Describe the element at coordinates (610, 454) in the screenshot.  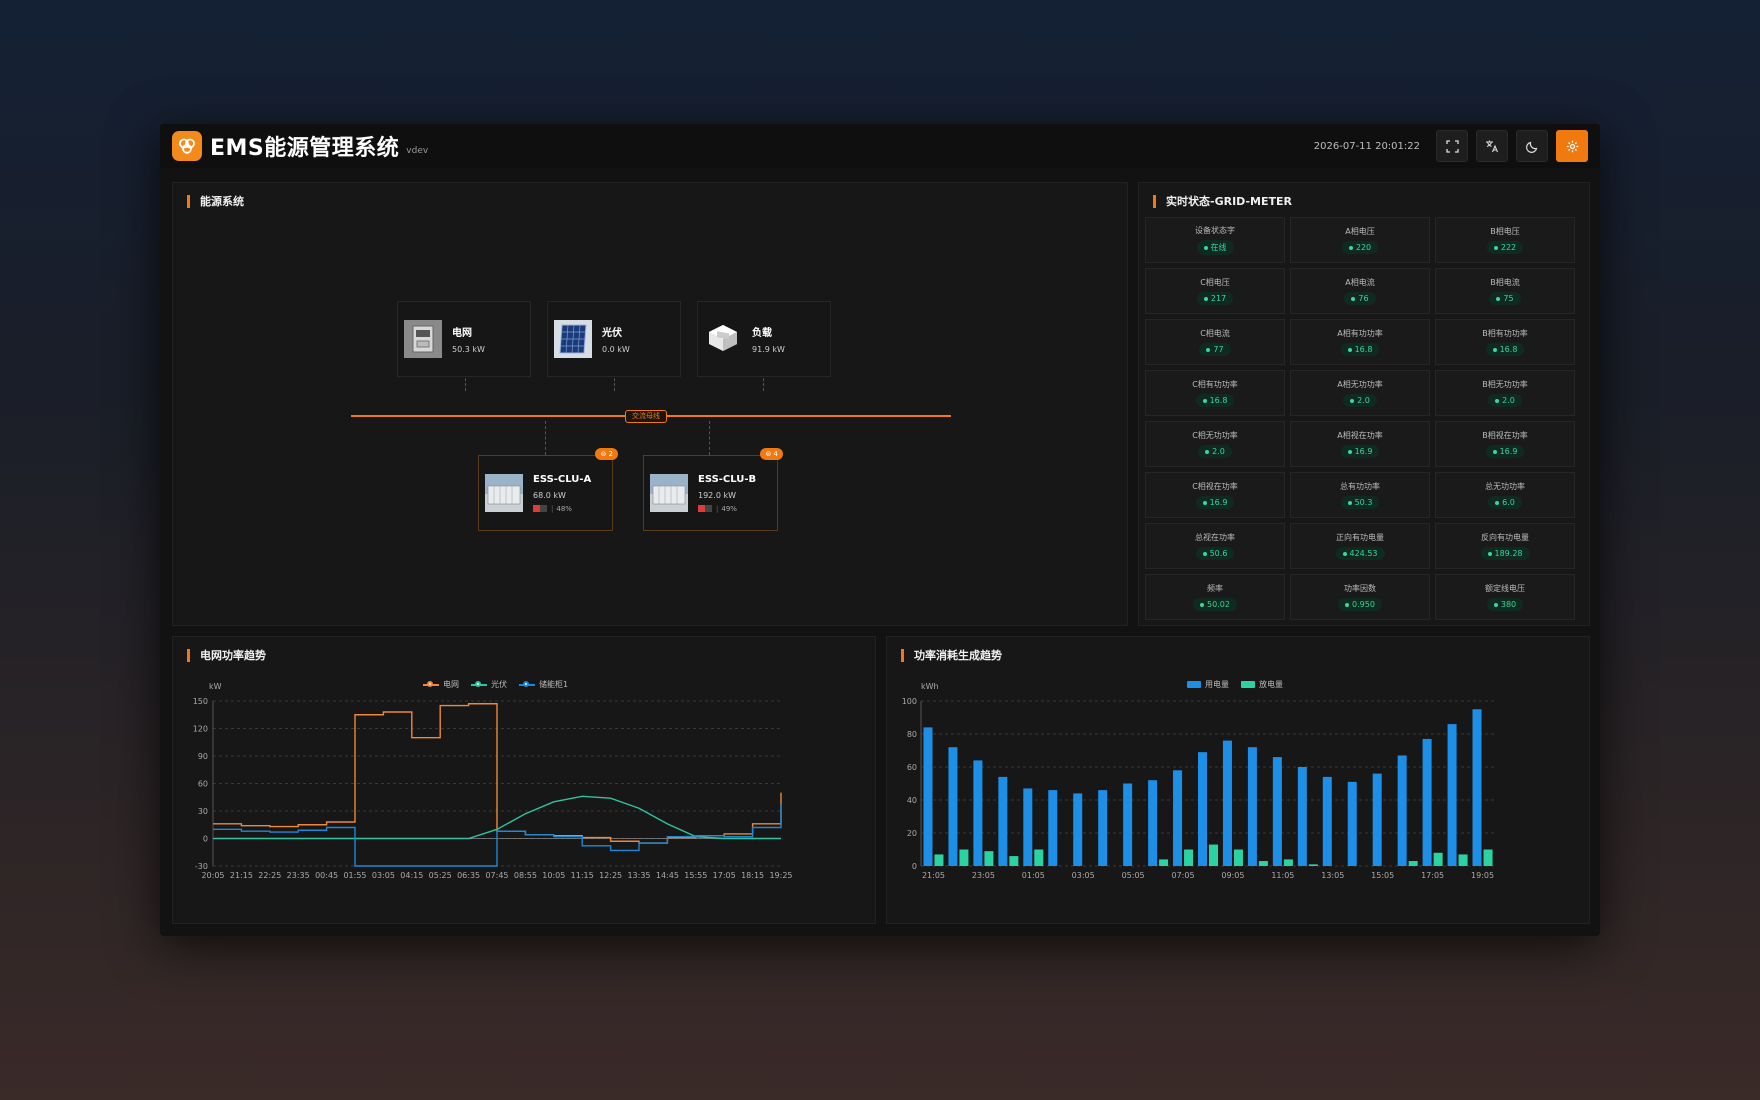
I see `ess-a-badge-count: 2` at that location.